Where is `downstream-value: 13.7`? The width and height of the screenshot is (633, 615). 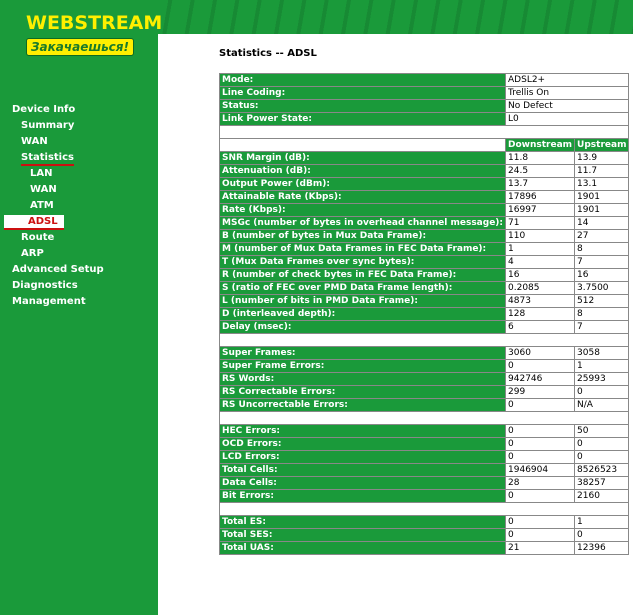
downstream-value: 13.7 is located at coordinates (540, 184).